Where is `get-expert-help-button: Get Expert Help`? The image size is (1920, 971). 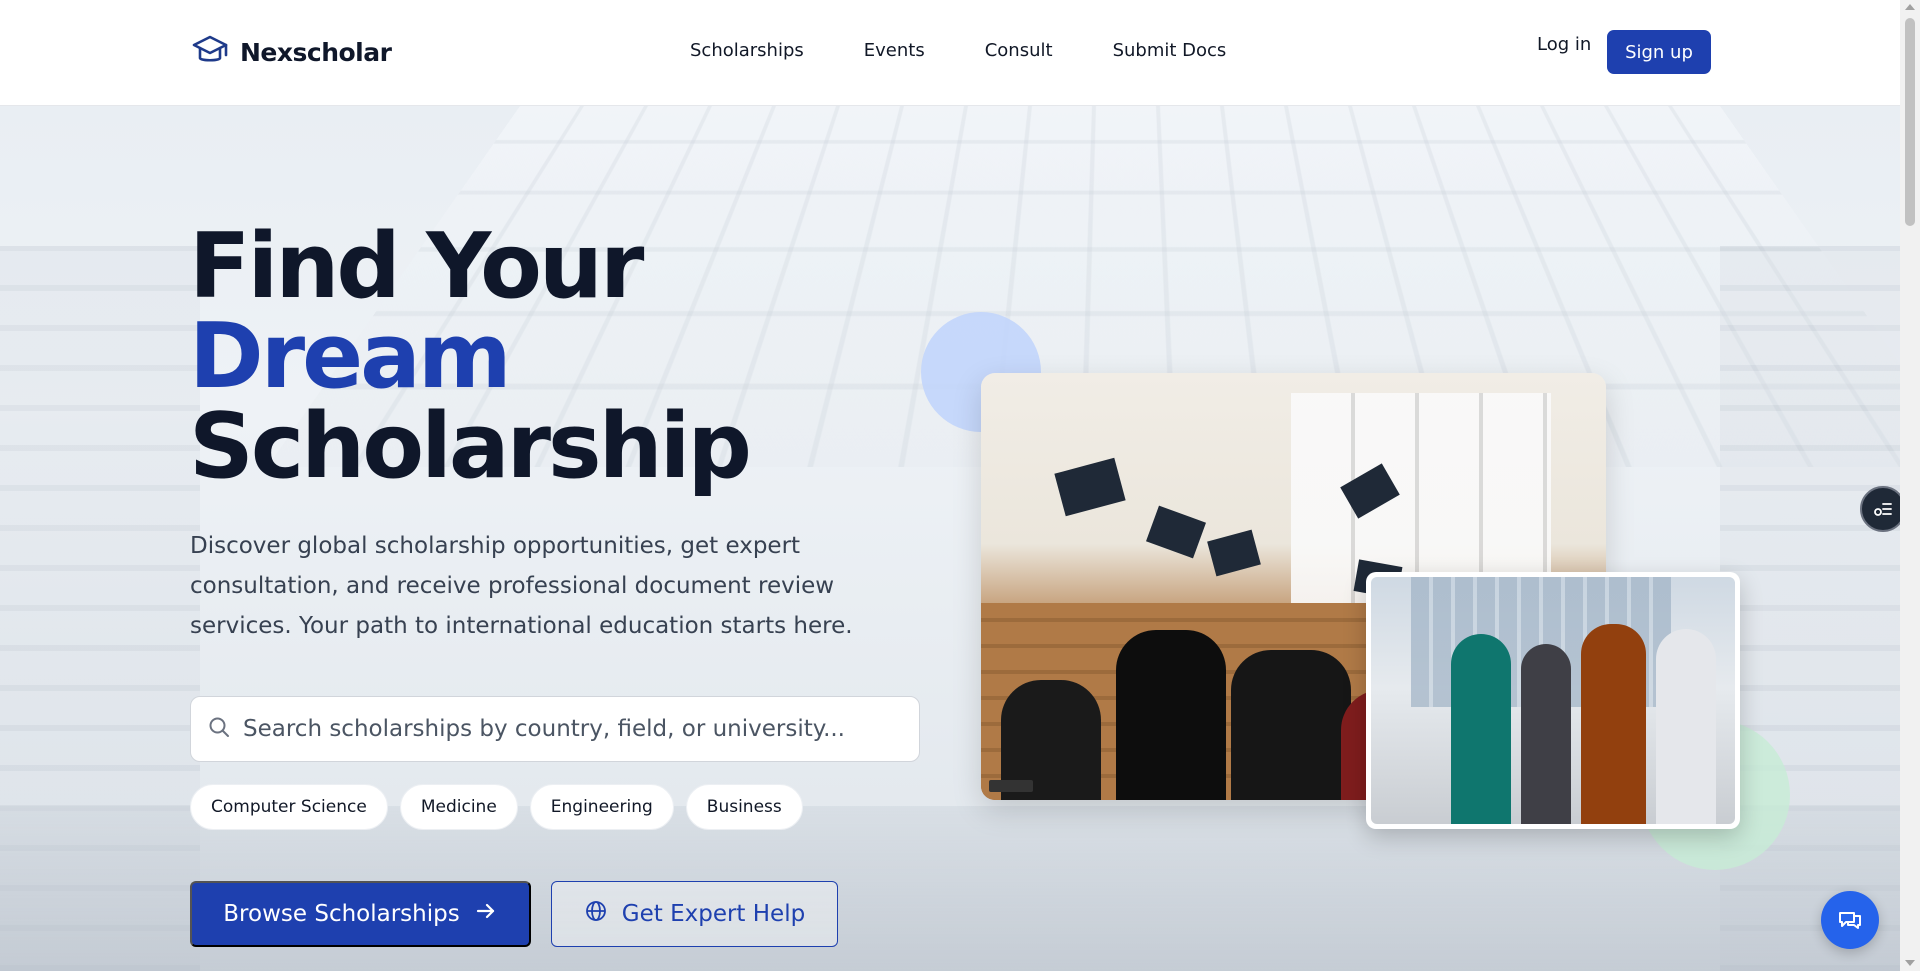
get-expert-help-button: Get Expert Help is located at coordinates (694, 914).